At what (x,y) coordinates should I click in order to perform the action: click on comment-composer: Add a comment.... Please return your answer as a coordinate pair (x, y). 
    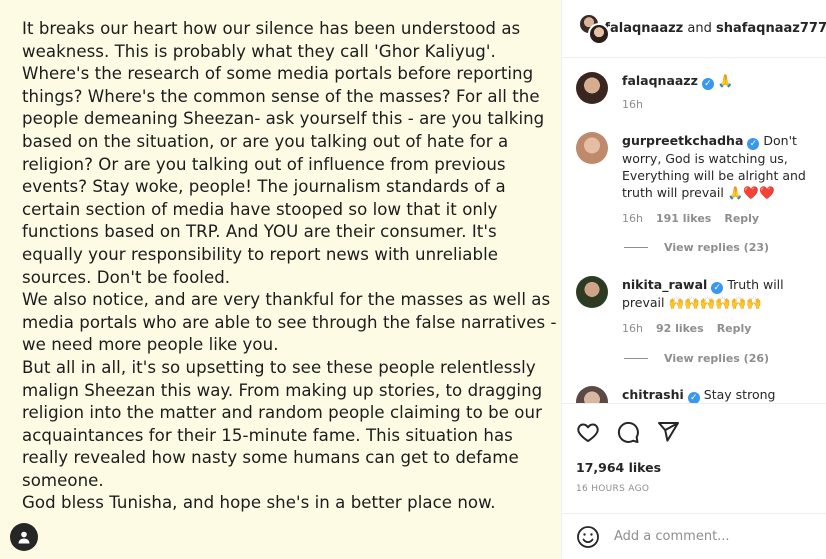
    Looking at the image, I should click on (694, 536).